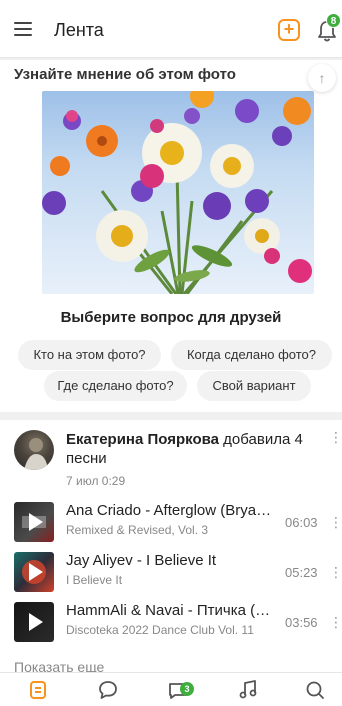 The width and height of the screenshot is (342, 706). I want to click on post-description: Екатерина Пояркова добавила 4 песни, so click(191, 449).